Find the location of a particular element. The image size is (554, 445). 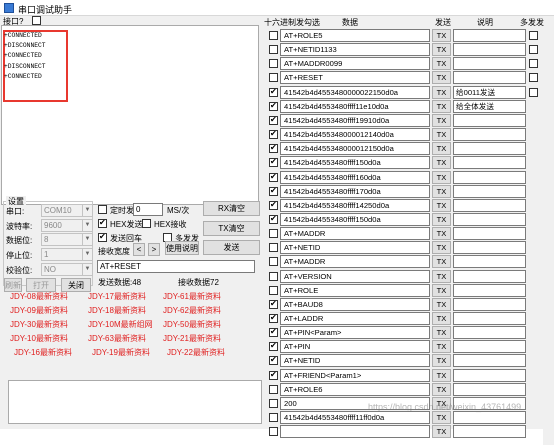

command-data-field: 41542b4d455348000012140d0a is located at coordinates (355, 135).